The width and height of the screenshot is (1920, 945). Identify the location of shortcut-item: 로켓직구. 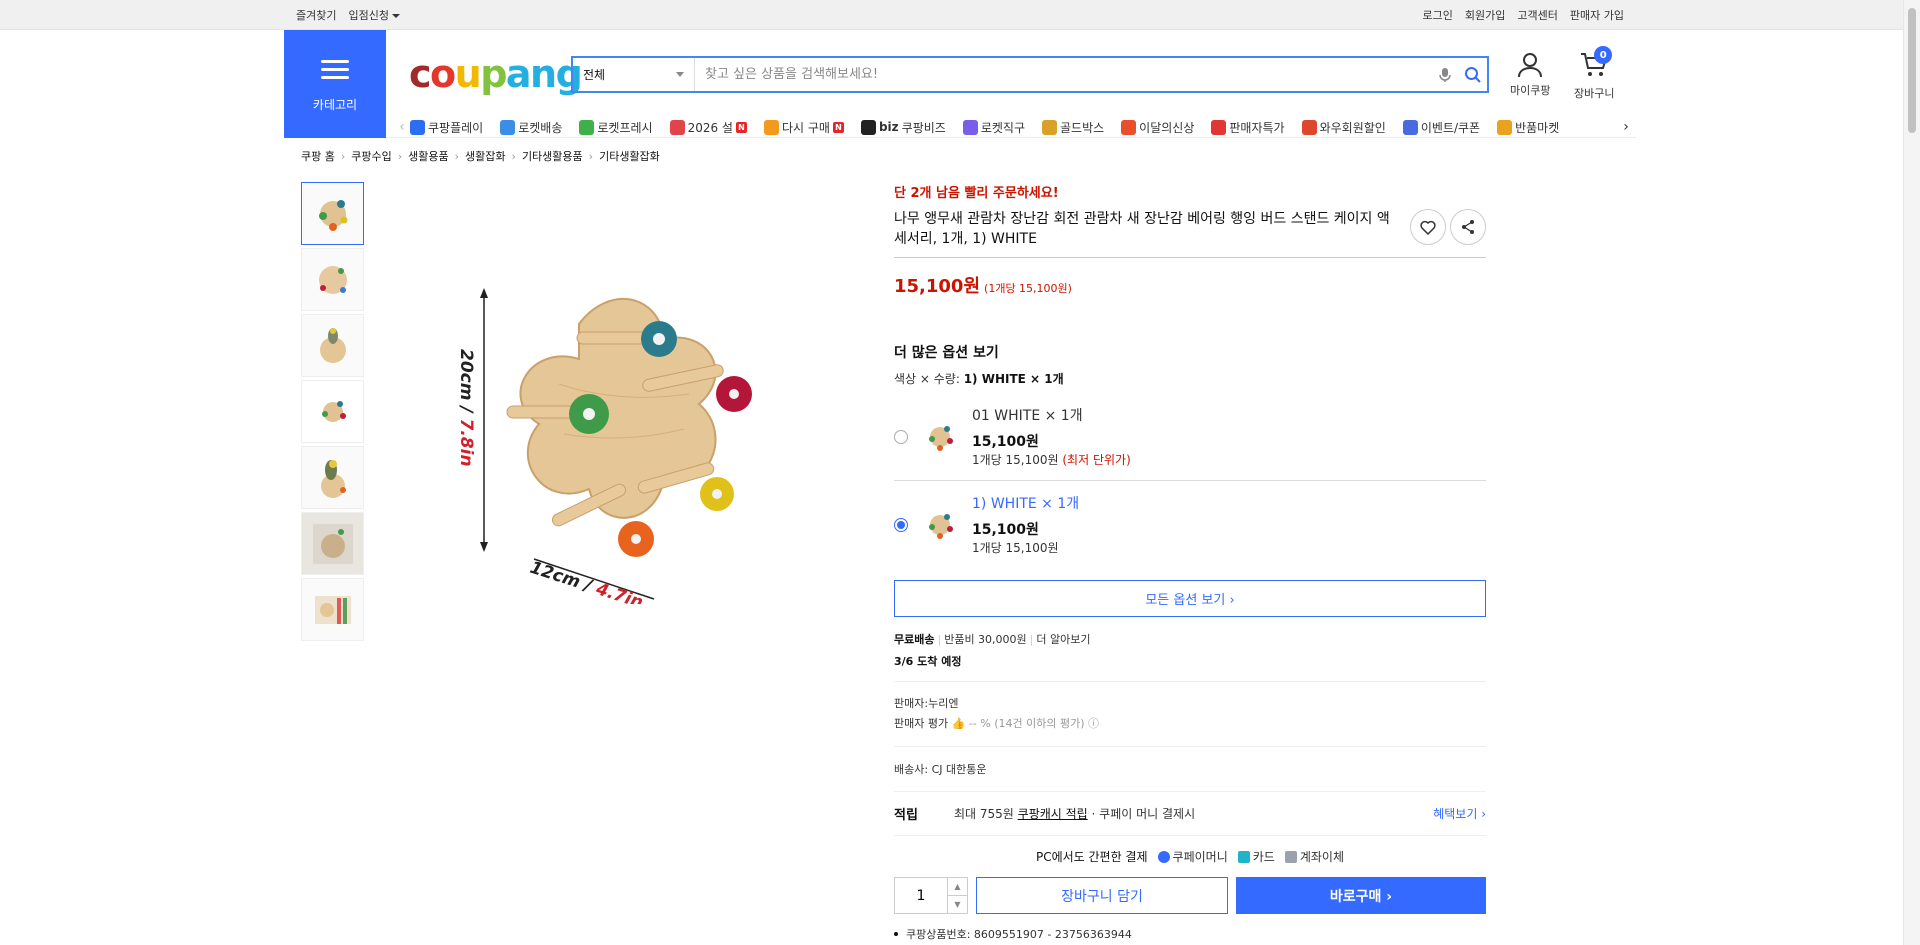
(993, 127).